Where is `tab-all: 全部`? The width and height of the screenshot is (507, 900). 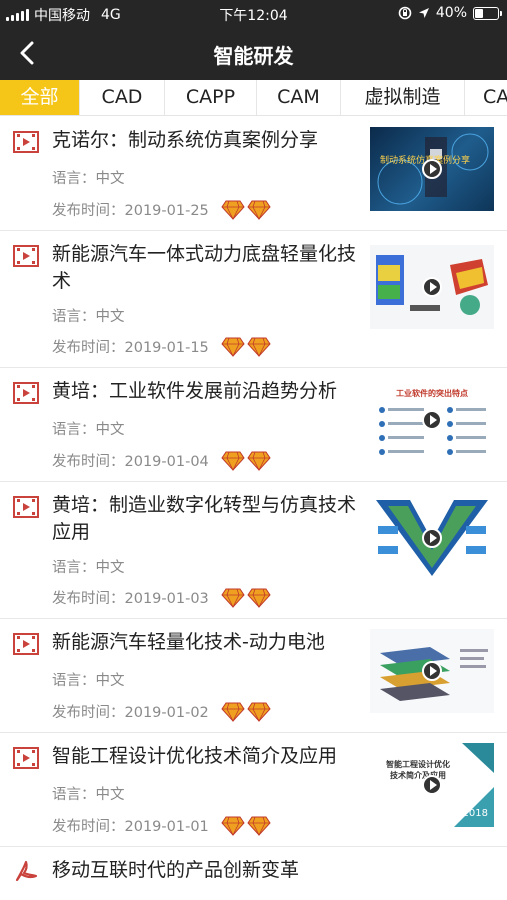
tab-all: 全部 is located at coordinates (40, 97).